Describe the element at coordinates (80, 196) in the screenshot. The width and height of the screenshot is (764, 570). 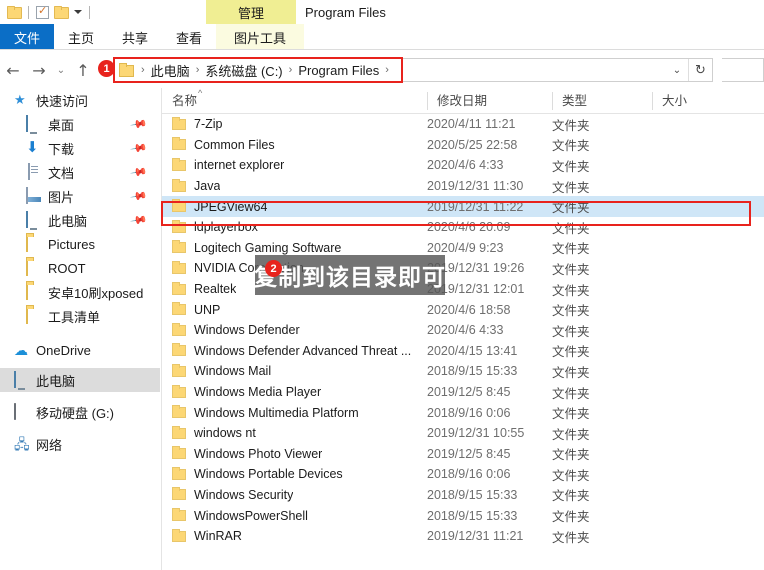
I see `sidebar-item-pictures: 图片 📌` at that location.